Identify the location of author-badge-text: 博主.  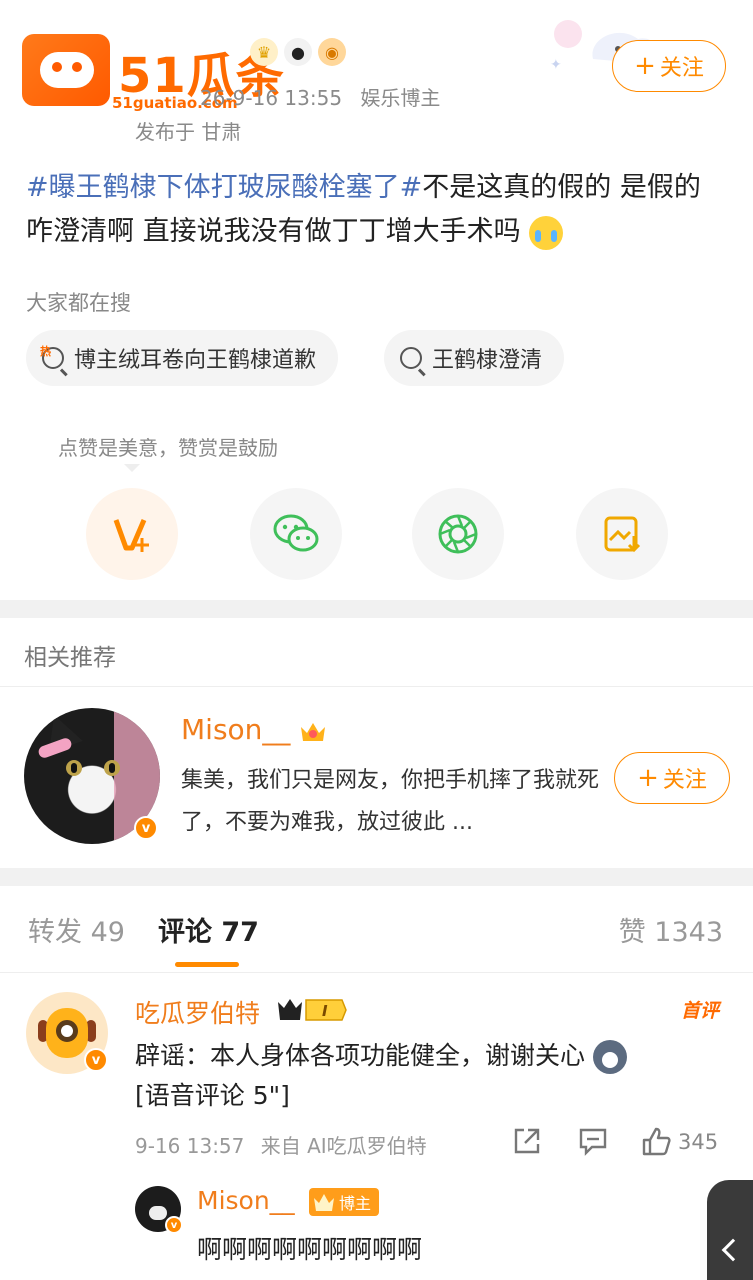
(355, 1203).